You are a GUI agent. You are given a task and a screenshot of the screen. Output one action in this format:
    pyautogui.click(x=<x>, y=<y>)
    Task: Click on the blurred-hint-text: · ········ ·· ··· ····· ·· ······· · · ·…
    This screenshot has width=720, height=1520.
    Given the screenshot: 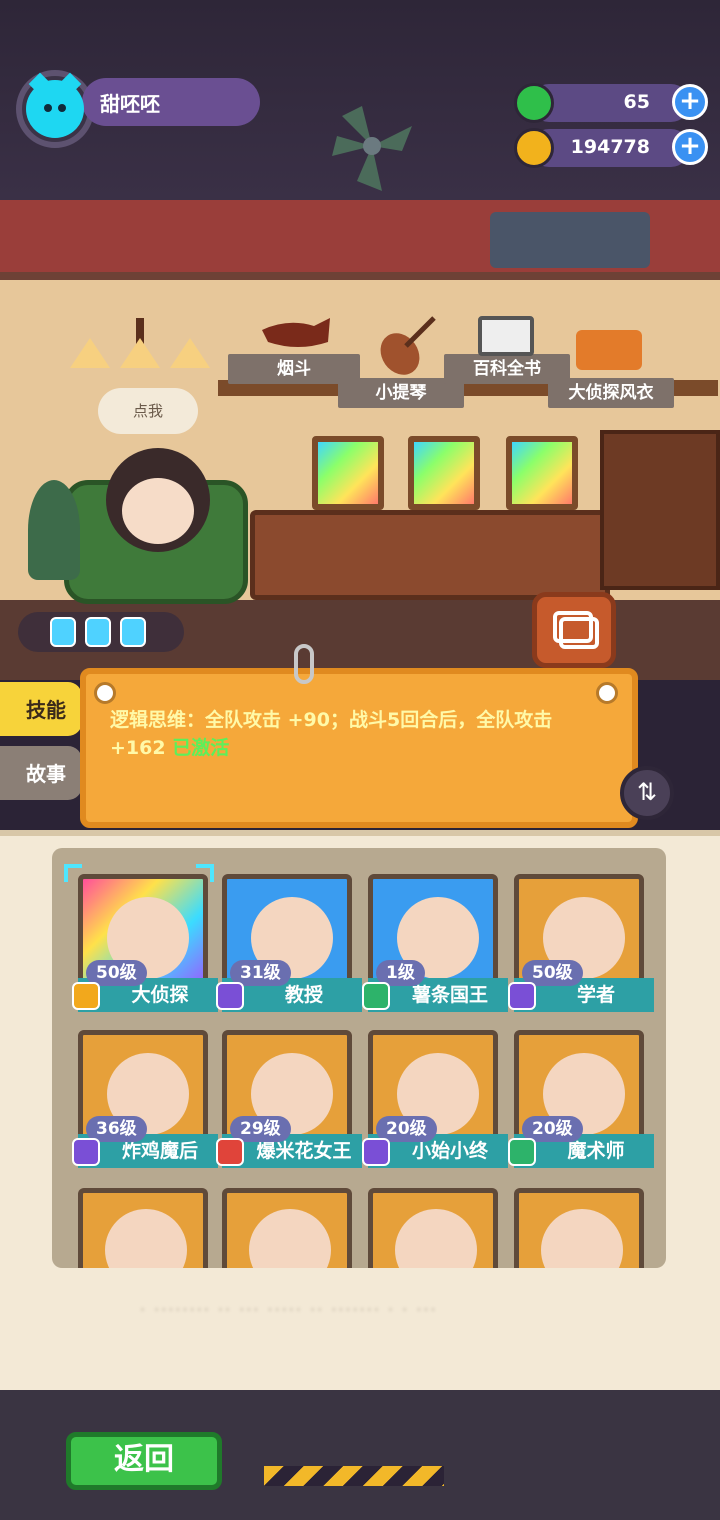 What is the action you would take?
    pyautogui.click(x=289, y=1309)
    